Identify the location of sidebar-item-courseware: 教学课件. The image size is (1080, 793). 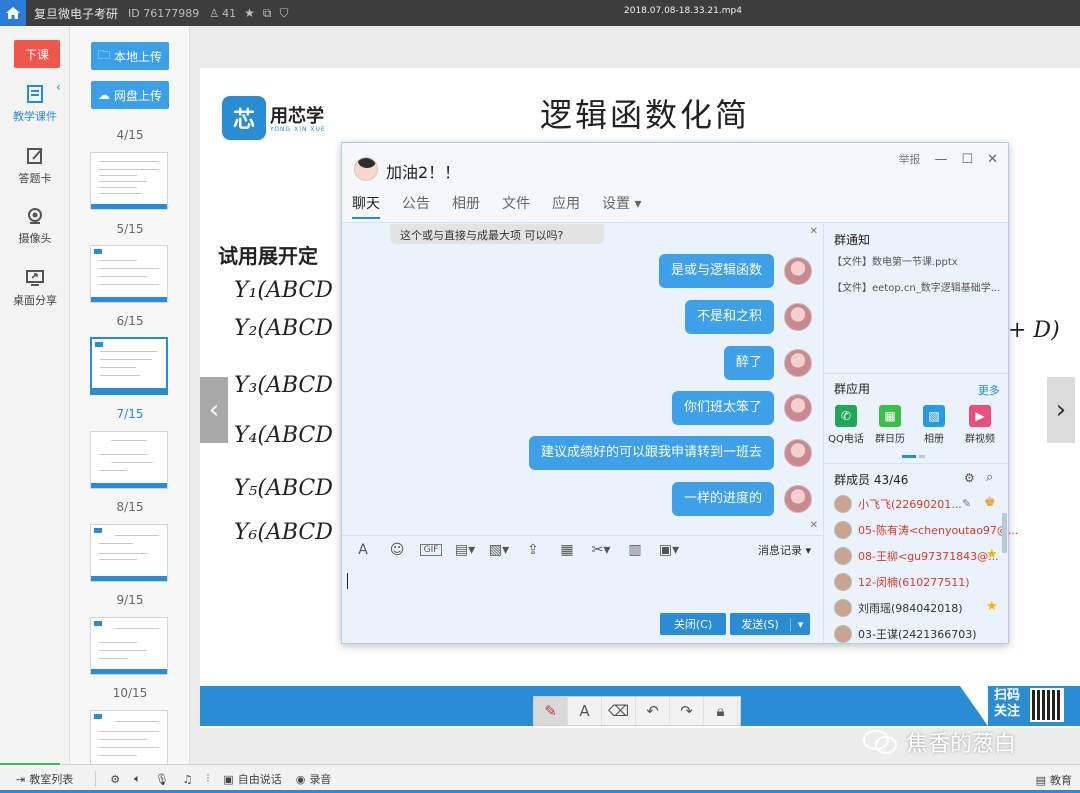
(35, 104).